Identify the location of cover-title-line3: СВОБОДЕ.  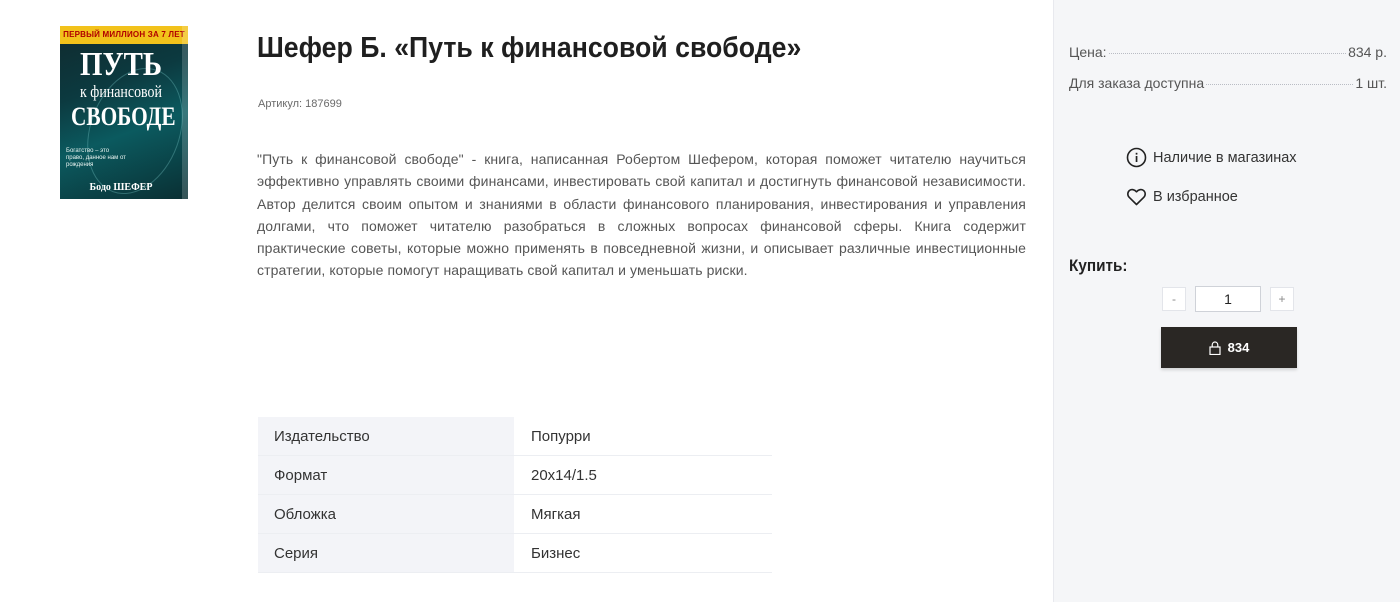
(123, 116).